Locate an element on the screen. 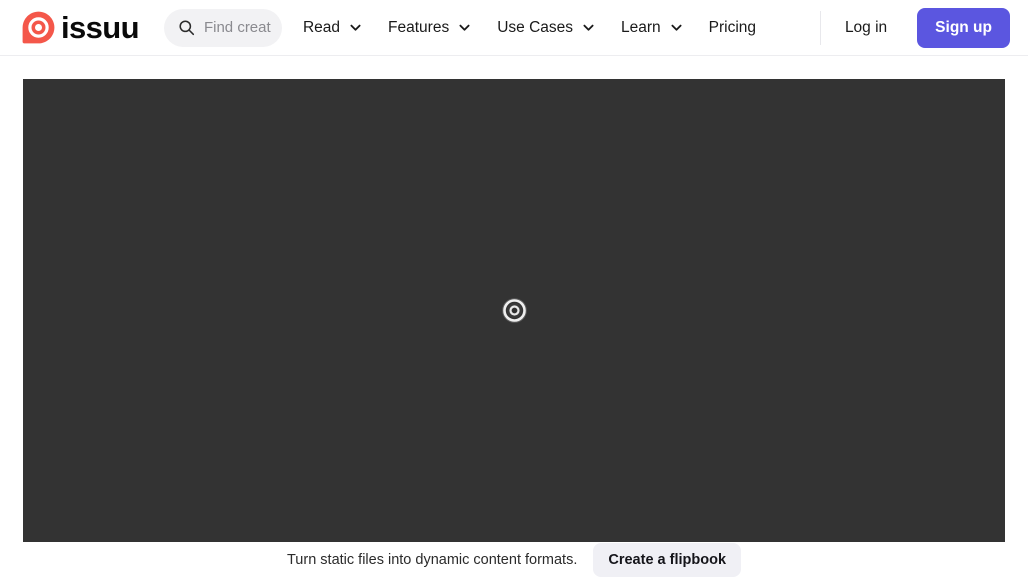 This screenshot has width=1028, height=578. nav-item-features-label: Features is located at coordinates (419, 27).